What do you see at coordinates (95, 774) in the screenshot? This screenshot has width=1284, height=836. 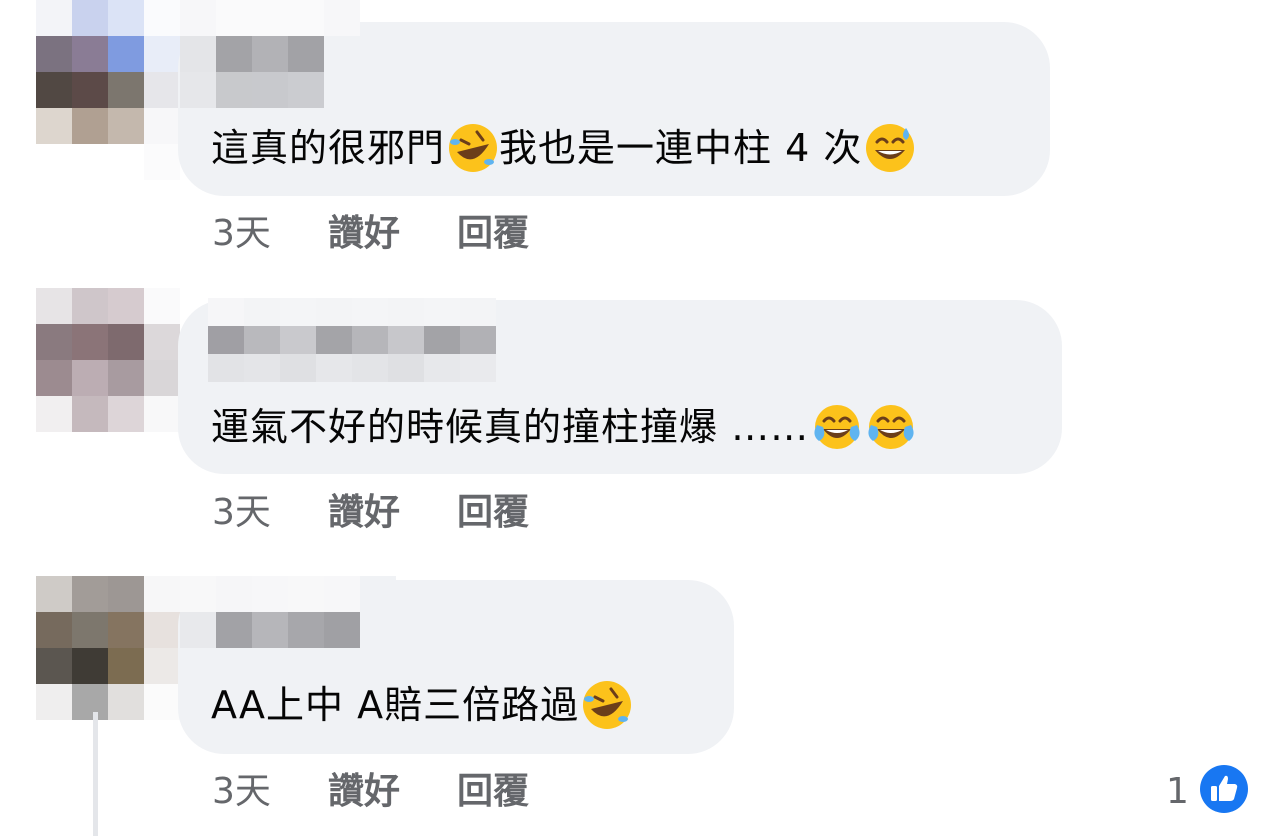 I see `thread-line` at bounding box center [95, 774].